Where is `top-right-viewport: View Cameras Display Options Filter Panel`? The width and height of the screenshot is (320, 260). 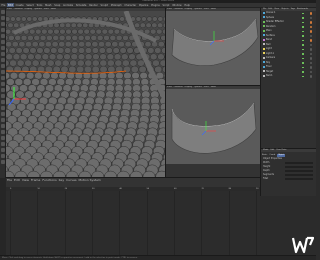 top-right-viewport: View Cameras Display Options Filter Panel is located at coordinates (213, 47).